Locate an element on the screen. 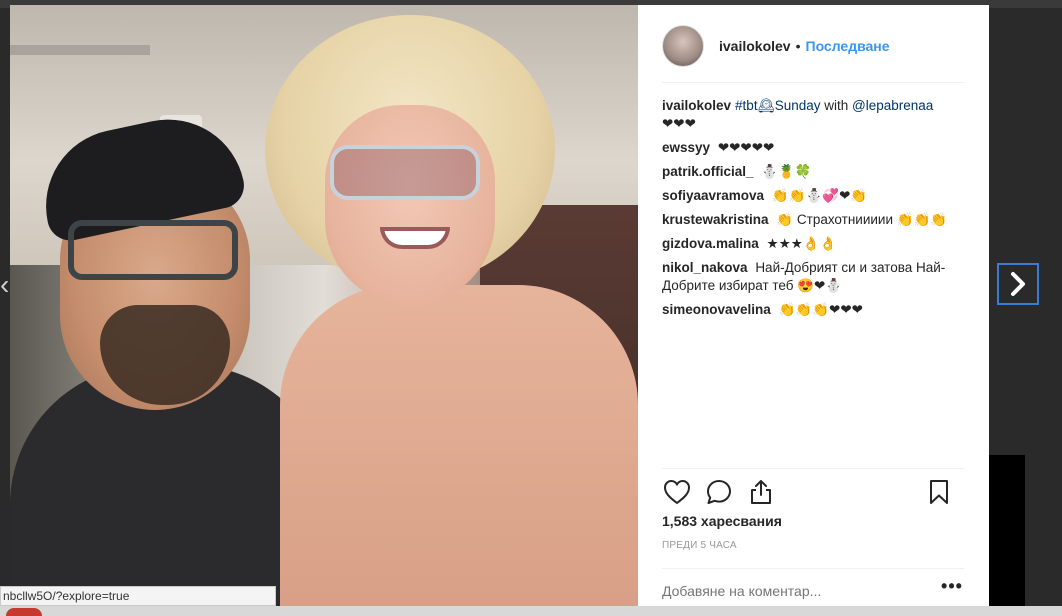 The image size is (1062, 616). comment-item: krustewakristina 👏 Страхотниииии 👏👏👏 is located at coordinates (812, 220).